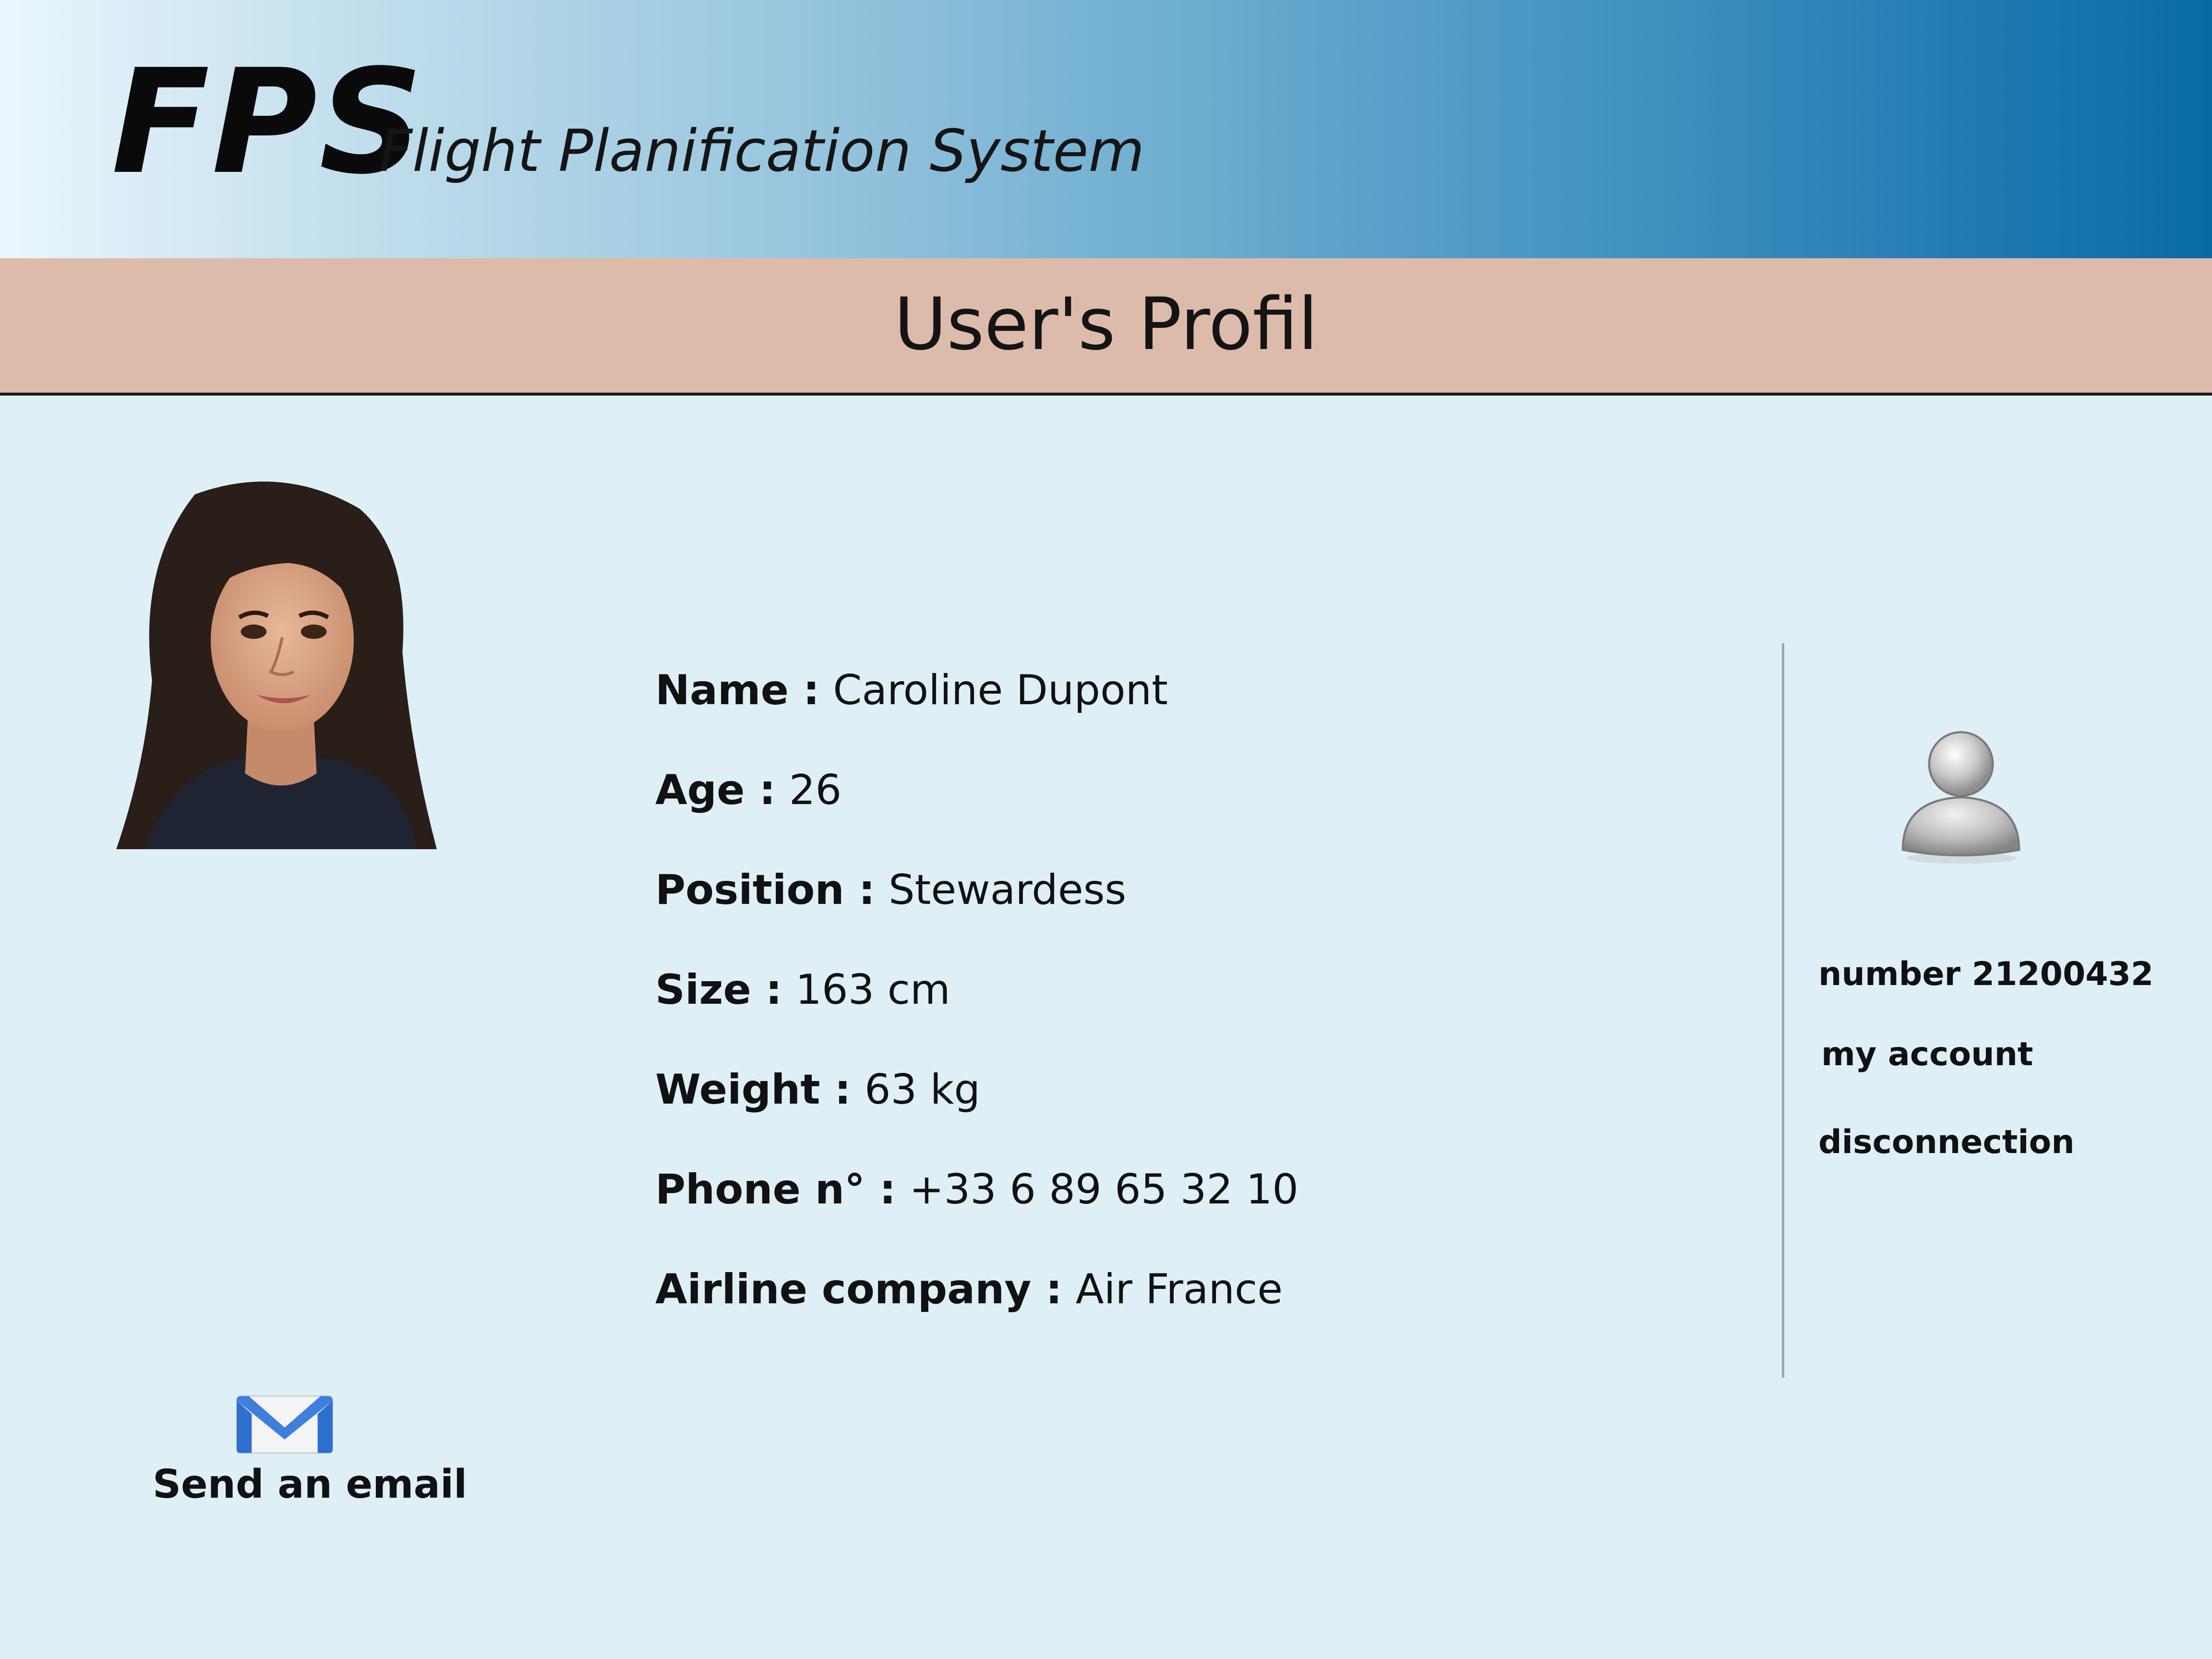 Image resolution: width=2212 pixels, height=1659 pixels. I want to click on field-label: Size :, so click(719, 990).